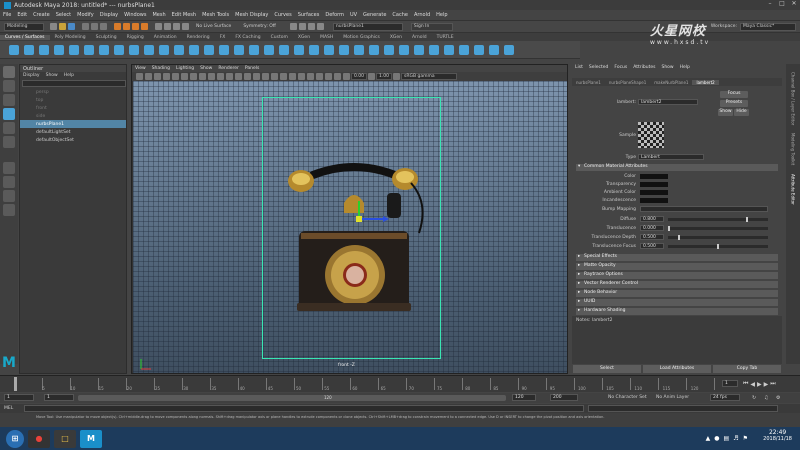 This screenshot has height=450, width=800. What do you see at coordinates (671, 82) in the screenshot?
I see `ae-tab-makenurbplane1: makeNurbPlane1` at bounding box center [671, 82].